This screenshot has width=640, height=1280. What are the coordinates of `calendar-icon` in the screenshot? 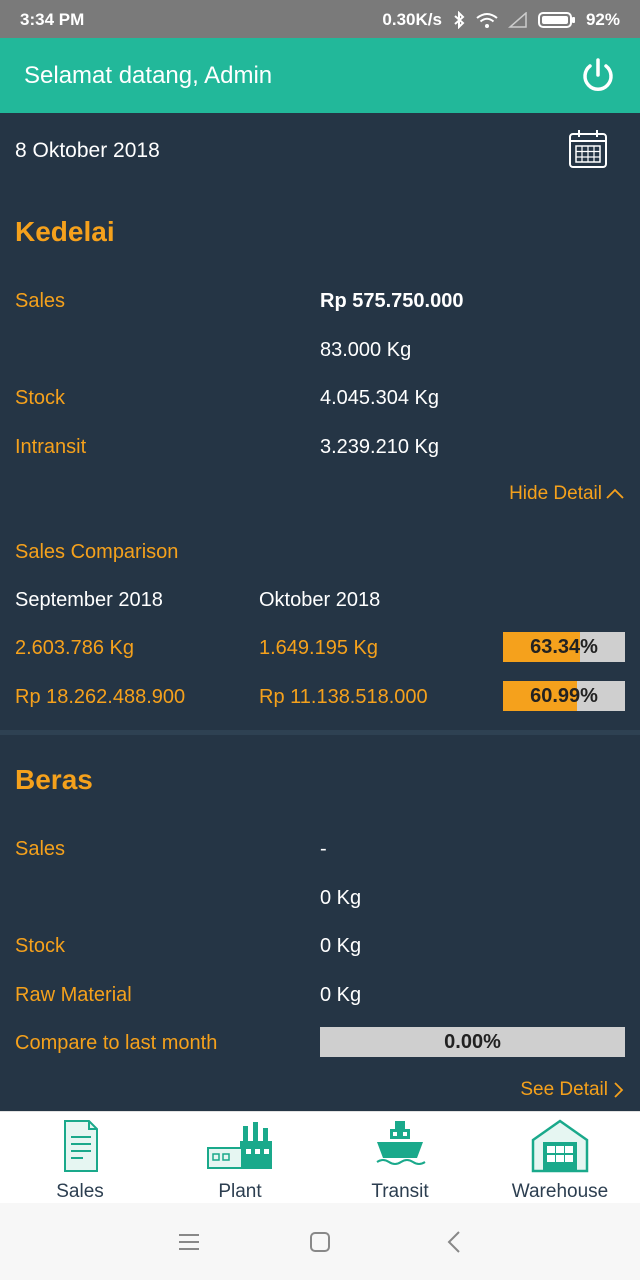 It's located at (588, 149).